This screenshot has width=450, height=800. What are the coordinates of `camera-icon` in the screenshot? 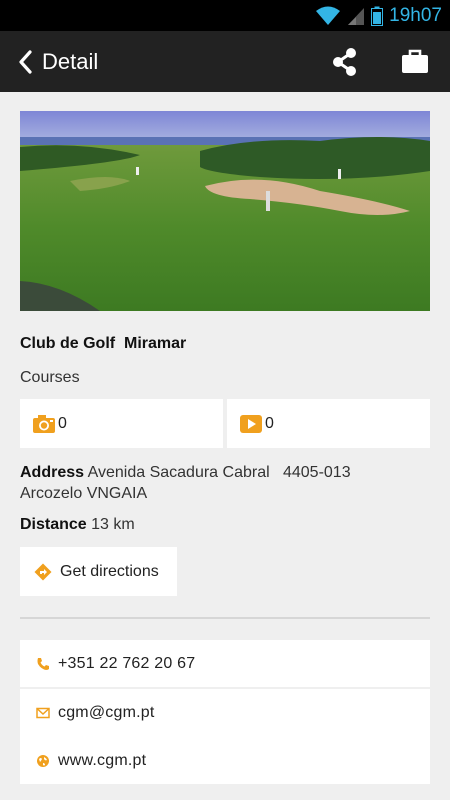 It's located at (44, 423).